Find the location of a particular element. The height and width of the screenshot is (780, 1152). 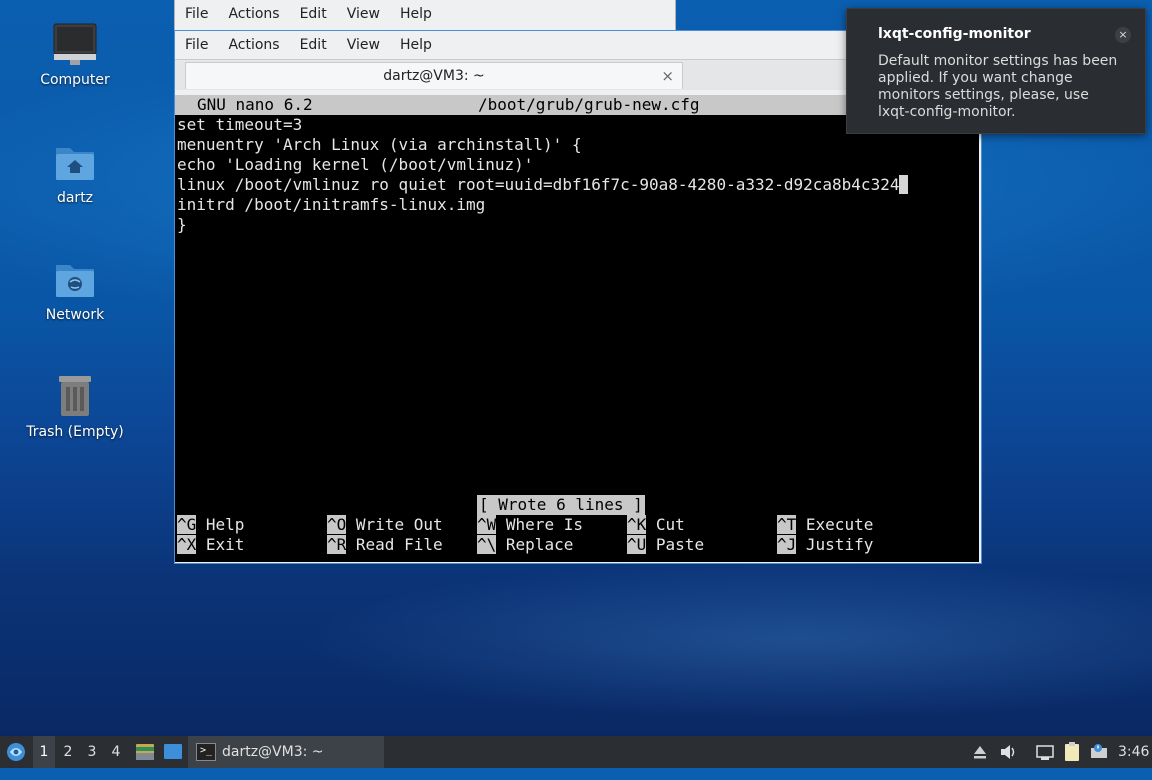

desktop-icon-label: Trash (Empty) is located at coordinates (75, 432).